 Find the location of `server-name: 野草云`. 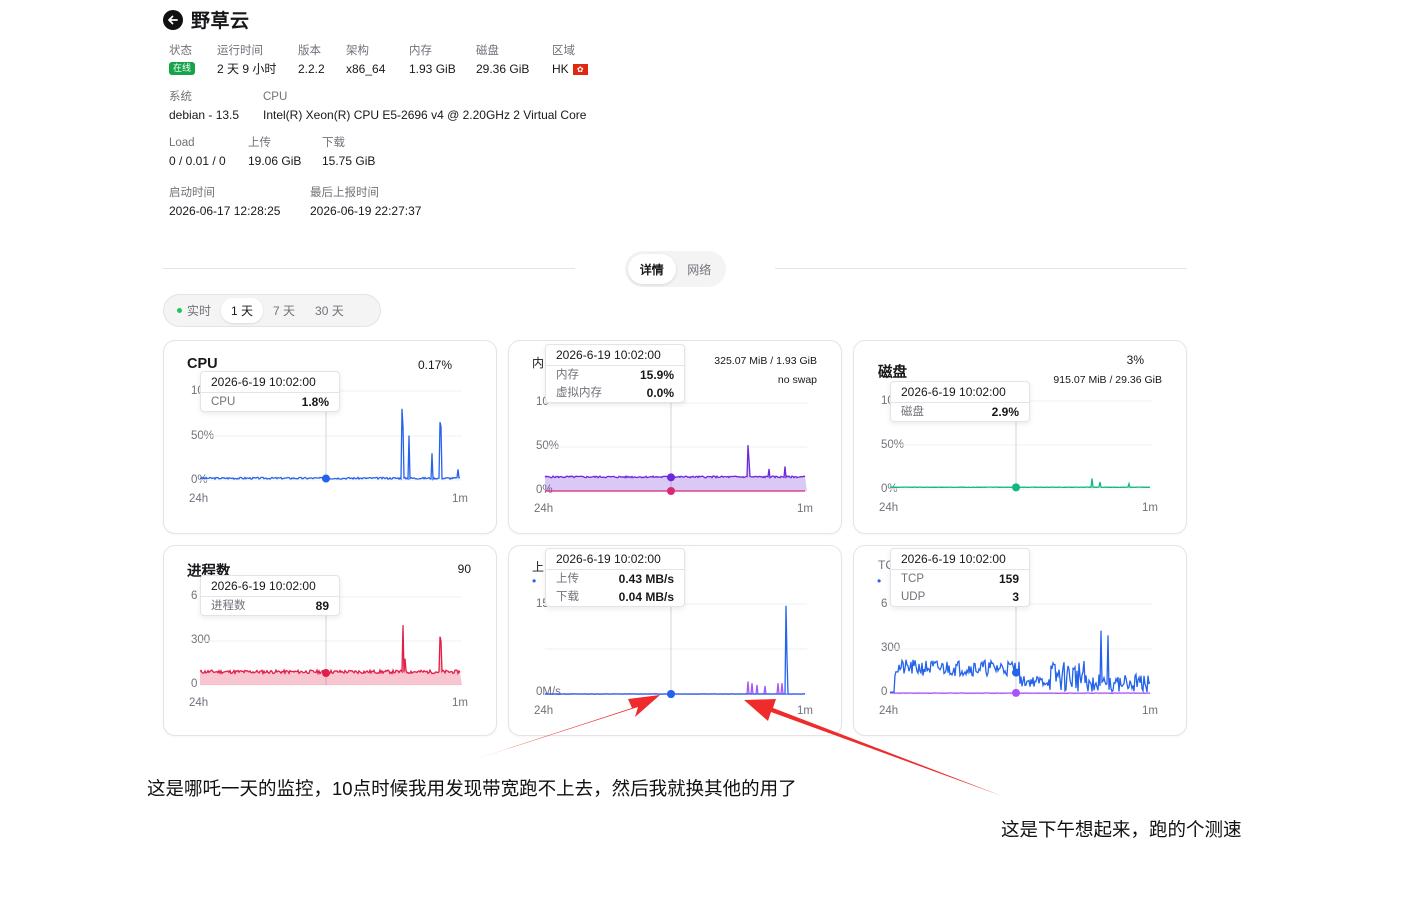

server-name: 野草云 is located at coordinates (220, 21).